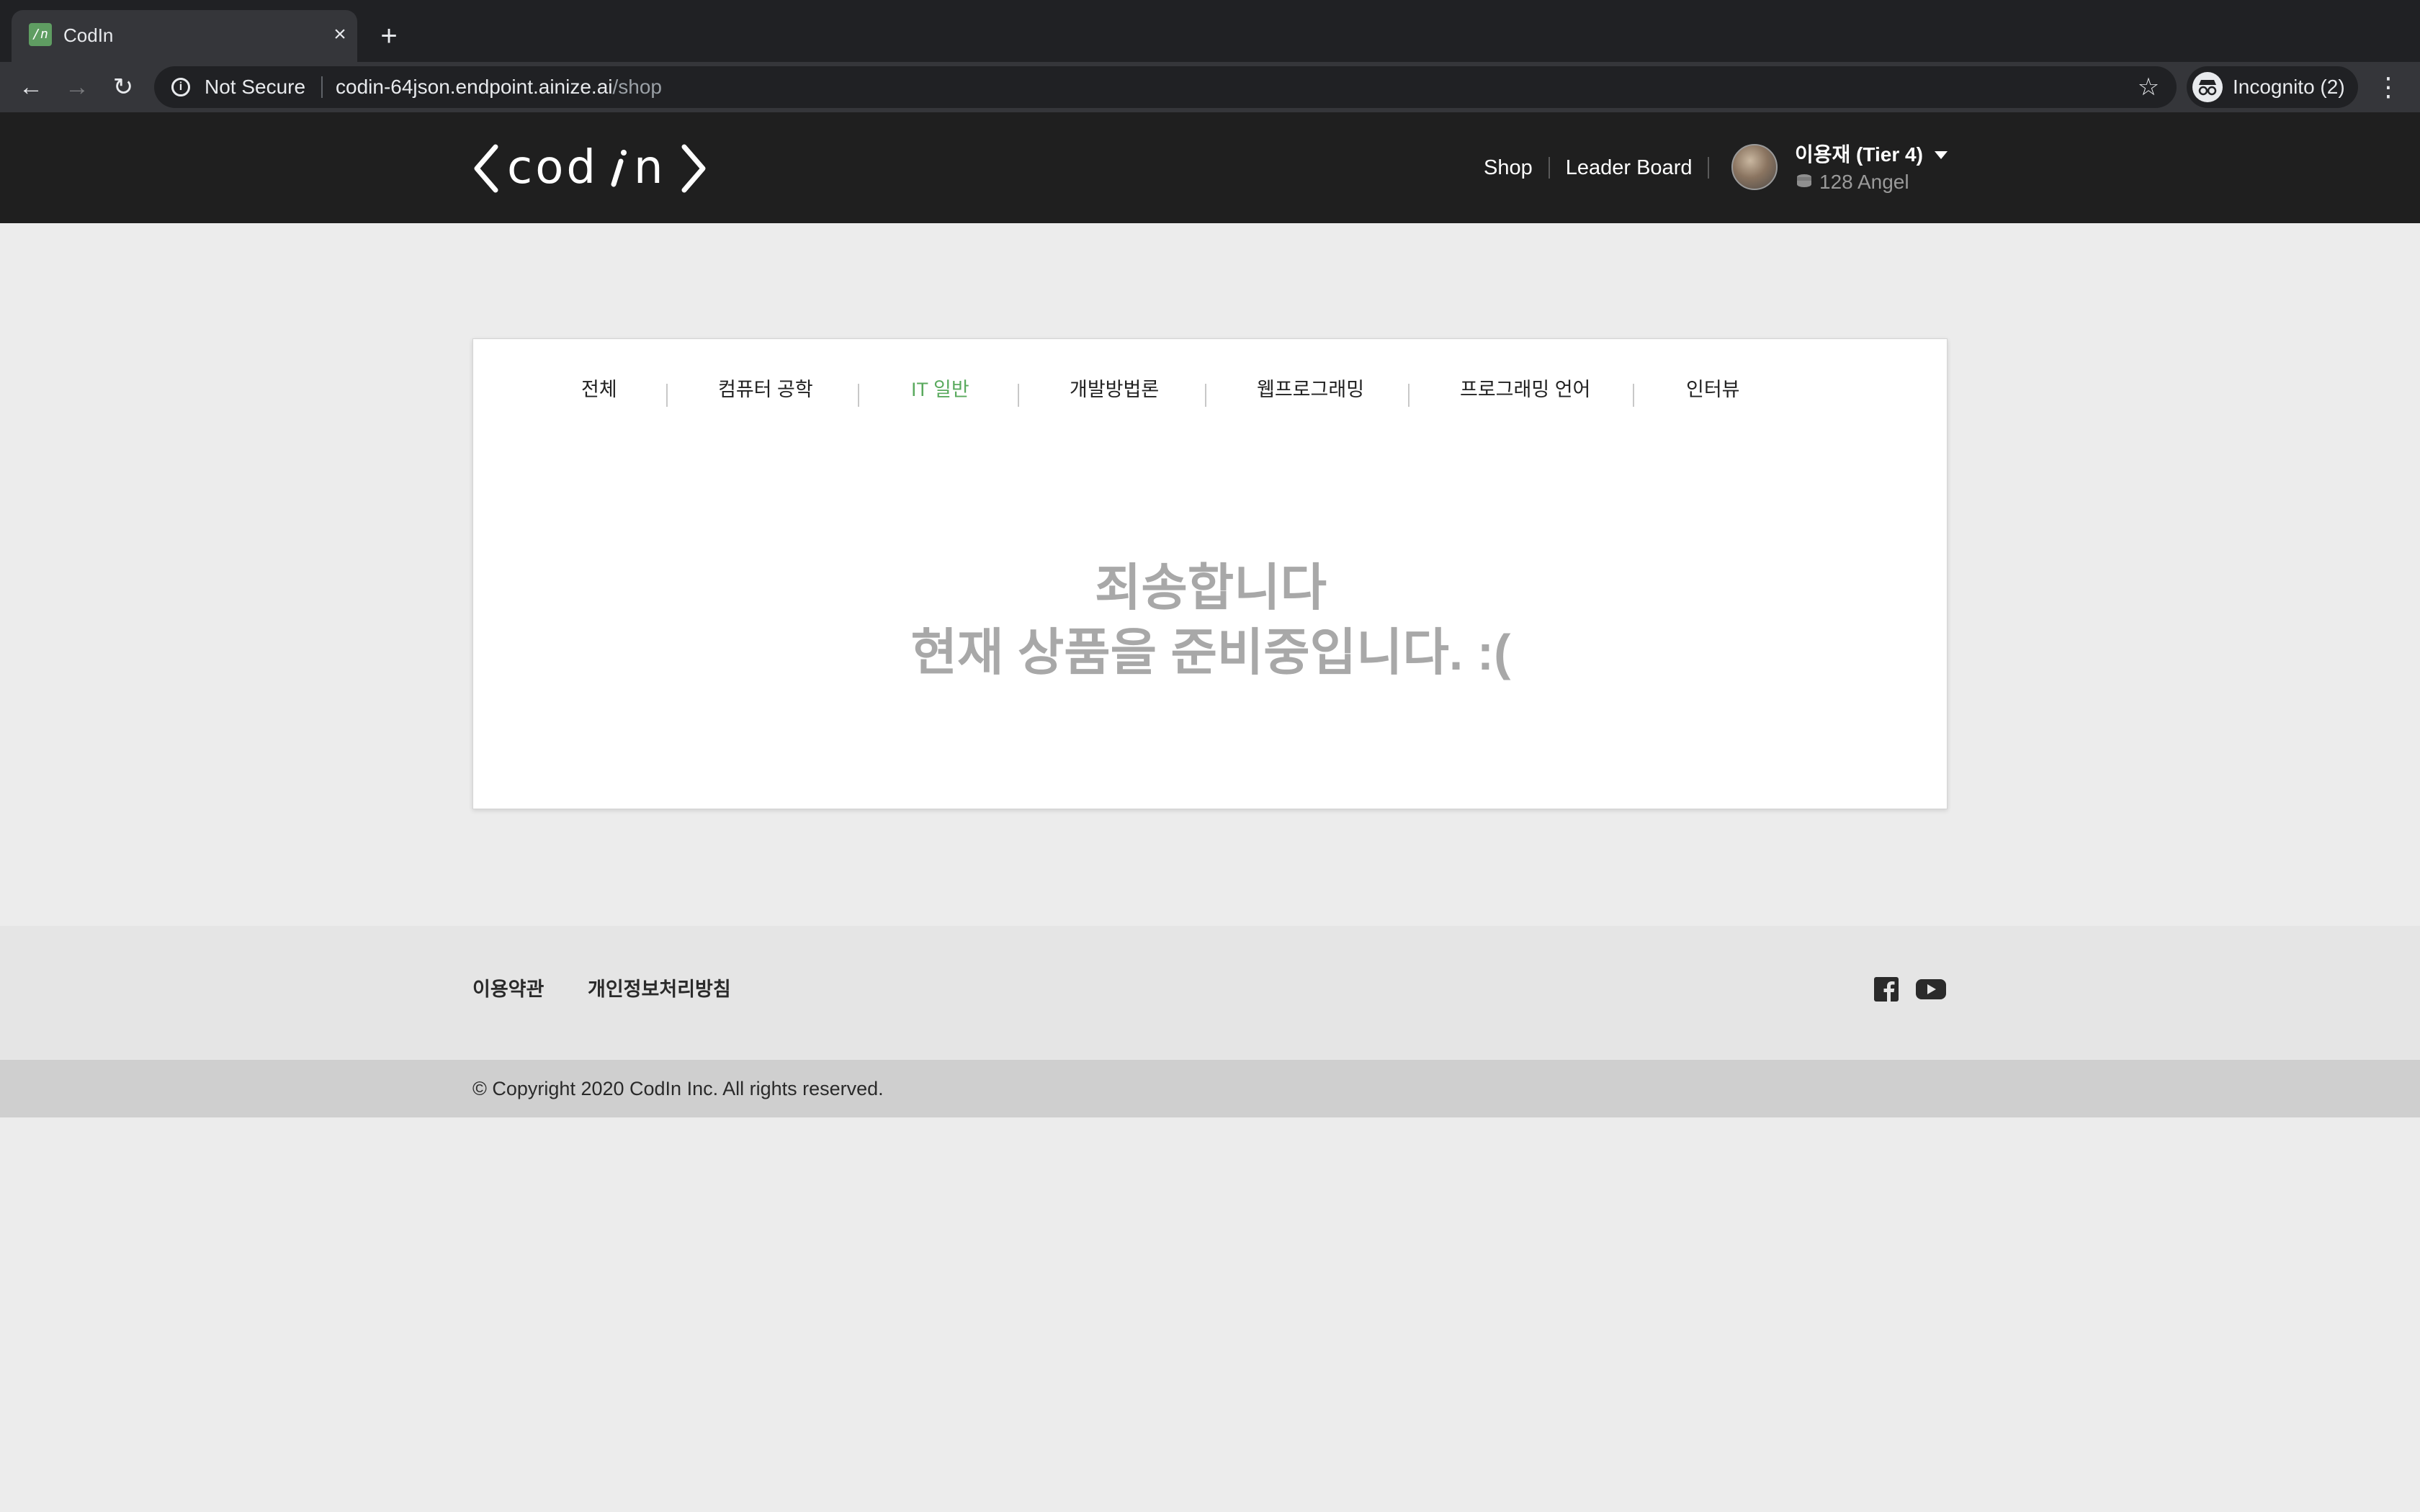 The image size is (2420, 1512). I want to click on user-menu: 이용재 (Tier 4) 128 Angel, so click(1881, 170).